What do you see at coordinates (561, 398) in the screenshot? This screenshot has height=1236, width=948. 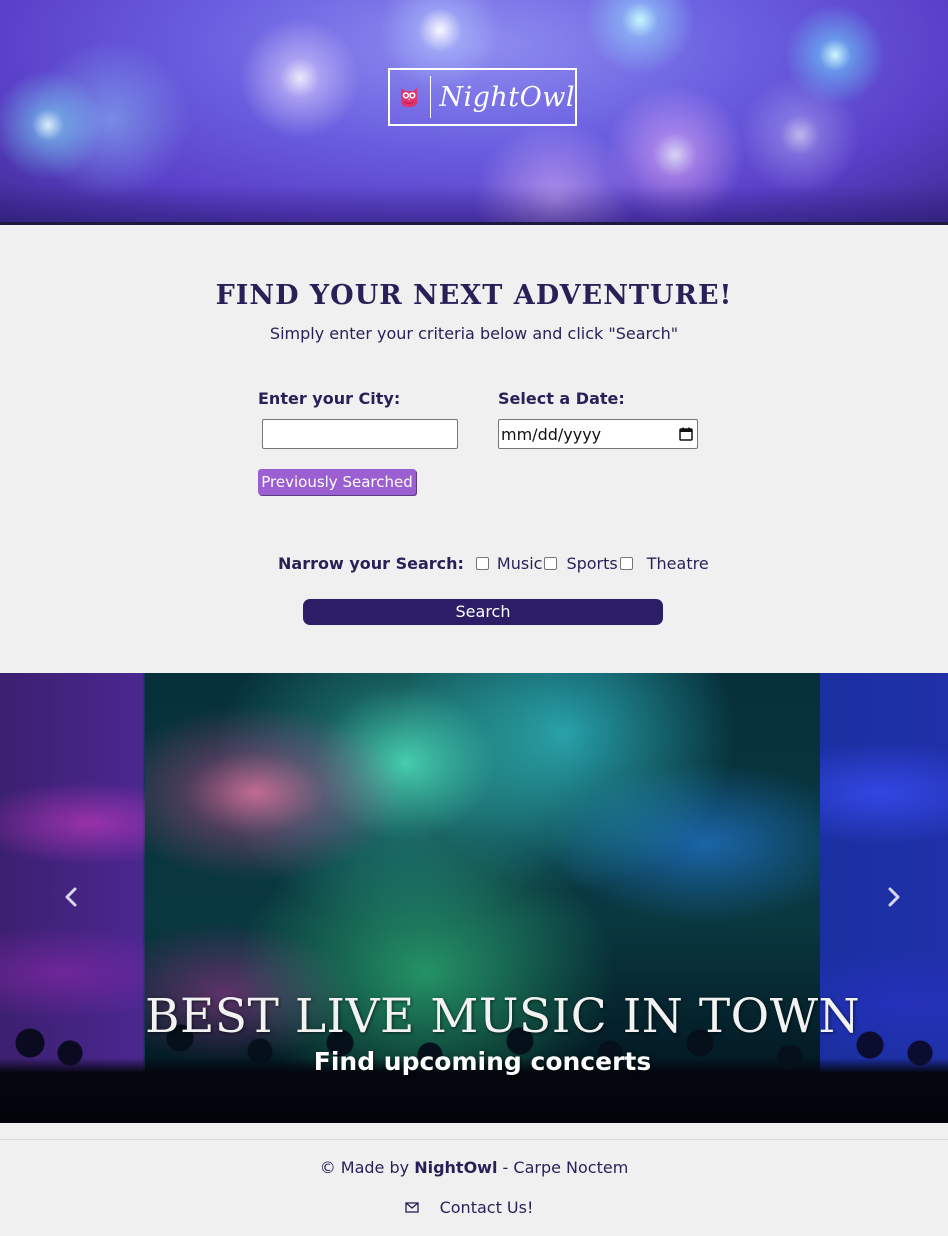 I see `date-label: Select a Date:` at bounding box center [561, 398].